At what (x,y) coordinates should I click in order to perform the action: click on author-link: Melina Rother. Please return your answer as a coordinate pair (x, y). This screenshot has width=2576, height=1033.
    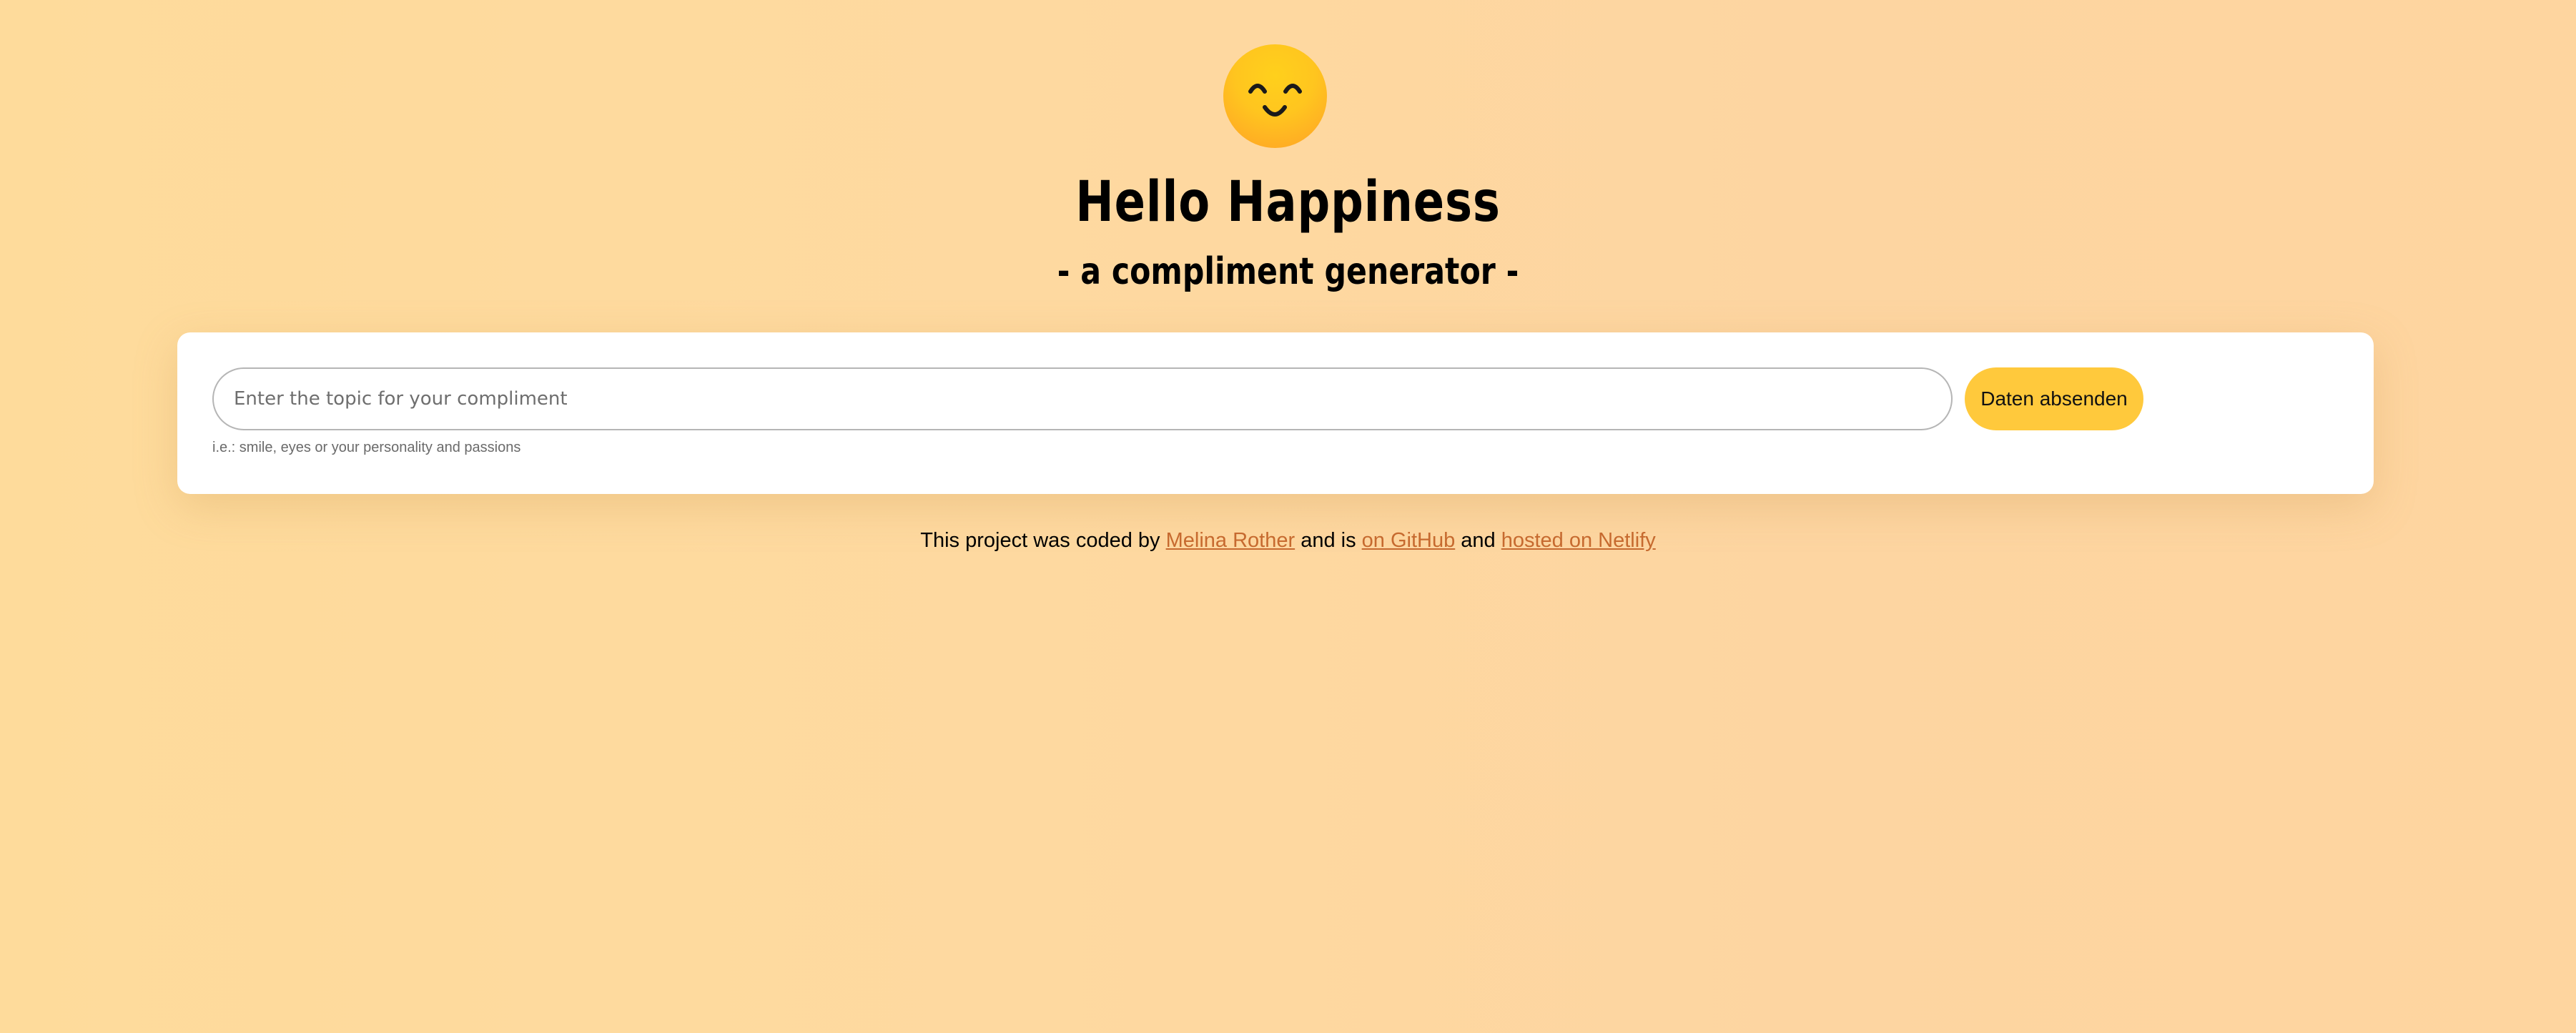
    Looking at the image, I should click on (1231, 540).